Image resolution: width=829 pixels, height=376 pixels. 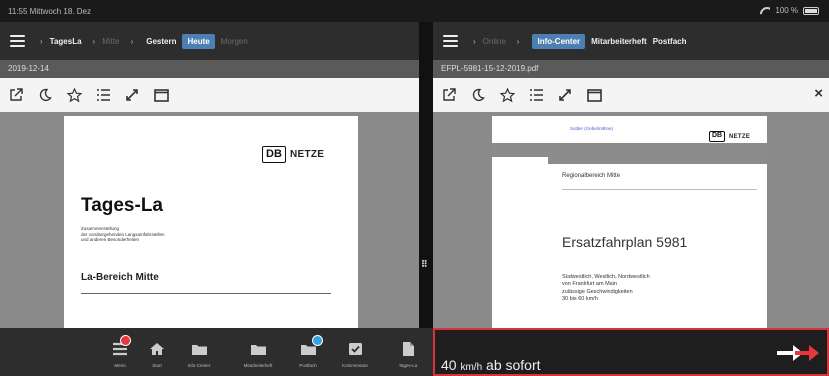 What do you see at coordinates (619, 41) in the screenshot?
I see `tab-mitarbeiterheft: Mitarbeiterheft` at bounding box center [619, 41].